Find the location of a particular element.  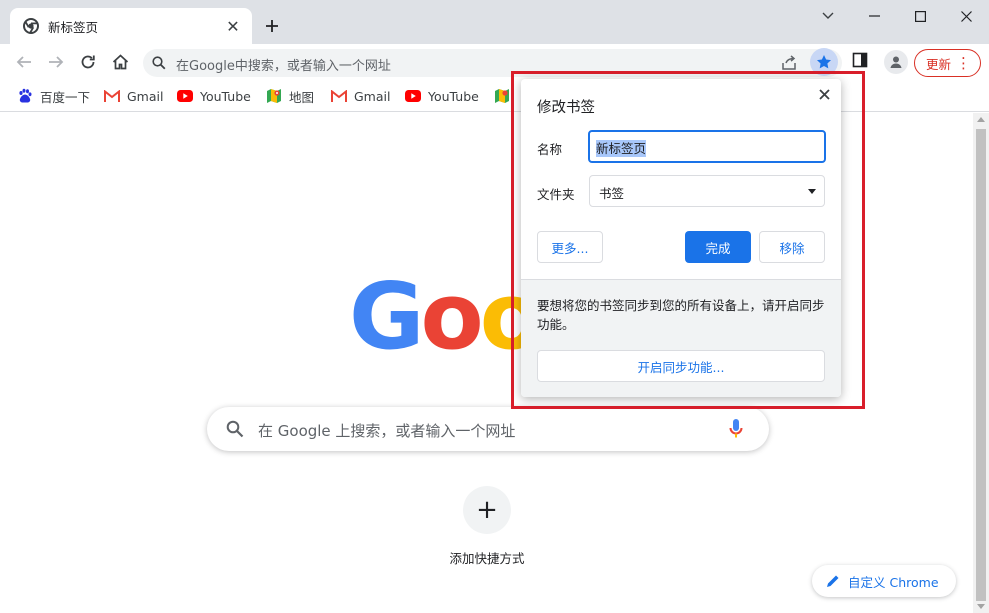

person-icon is located at coordinates (896, 62).